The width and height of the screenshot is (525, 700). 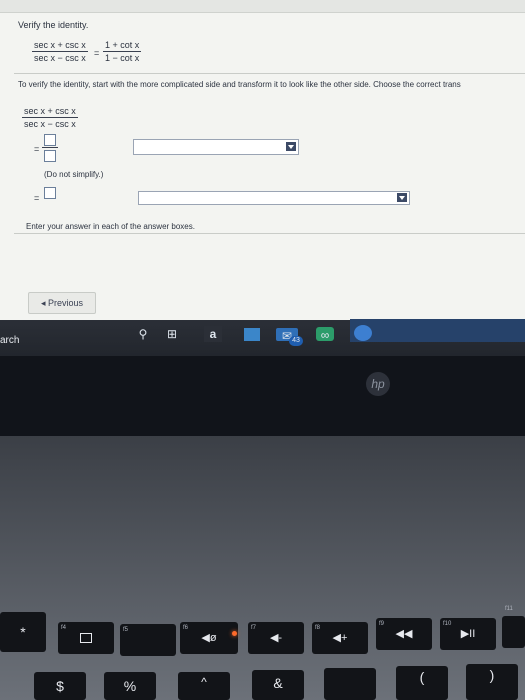 I want to click on taskbar-search-text: arch, so click(x=9, y=340).